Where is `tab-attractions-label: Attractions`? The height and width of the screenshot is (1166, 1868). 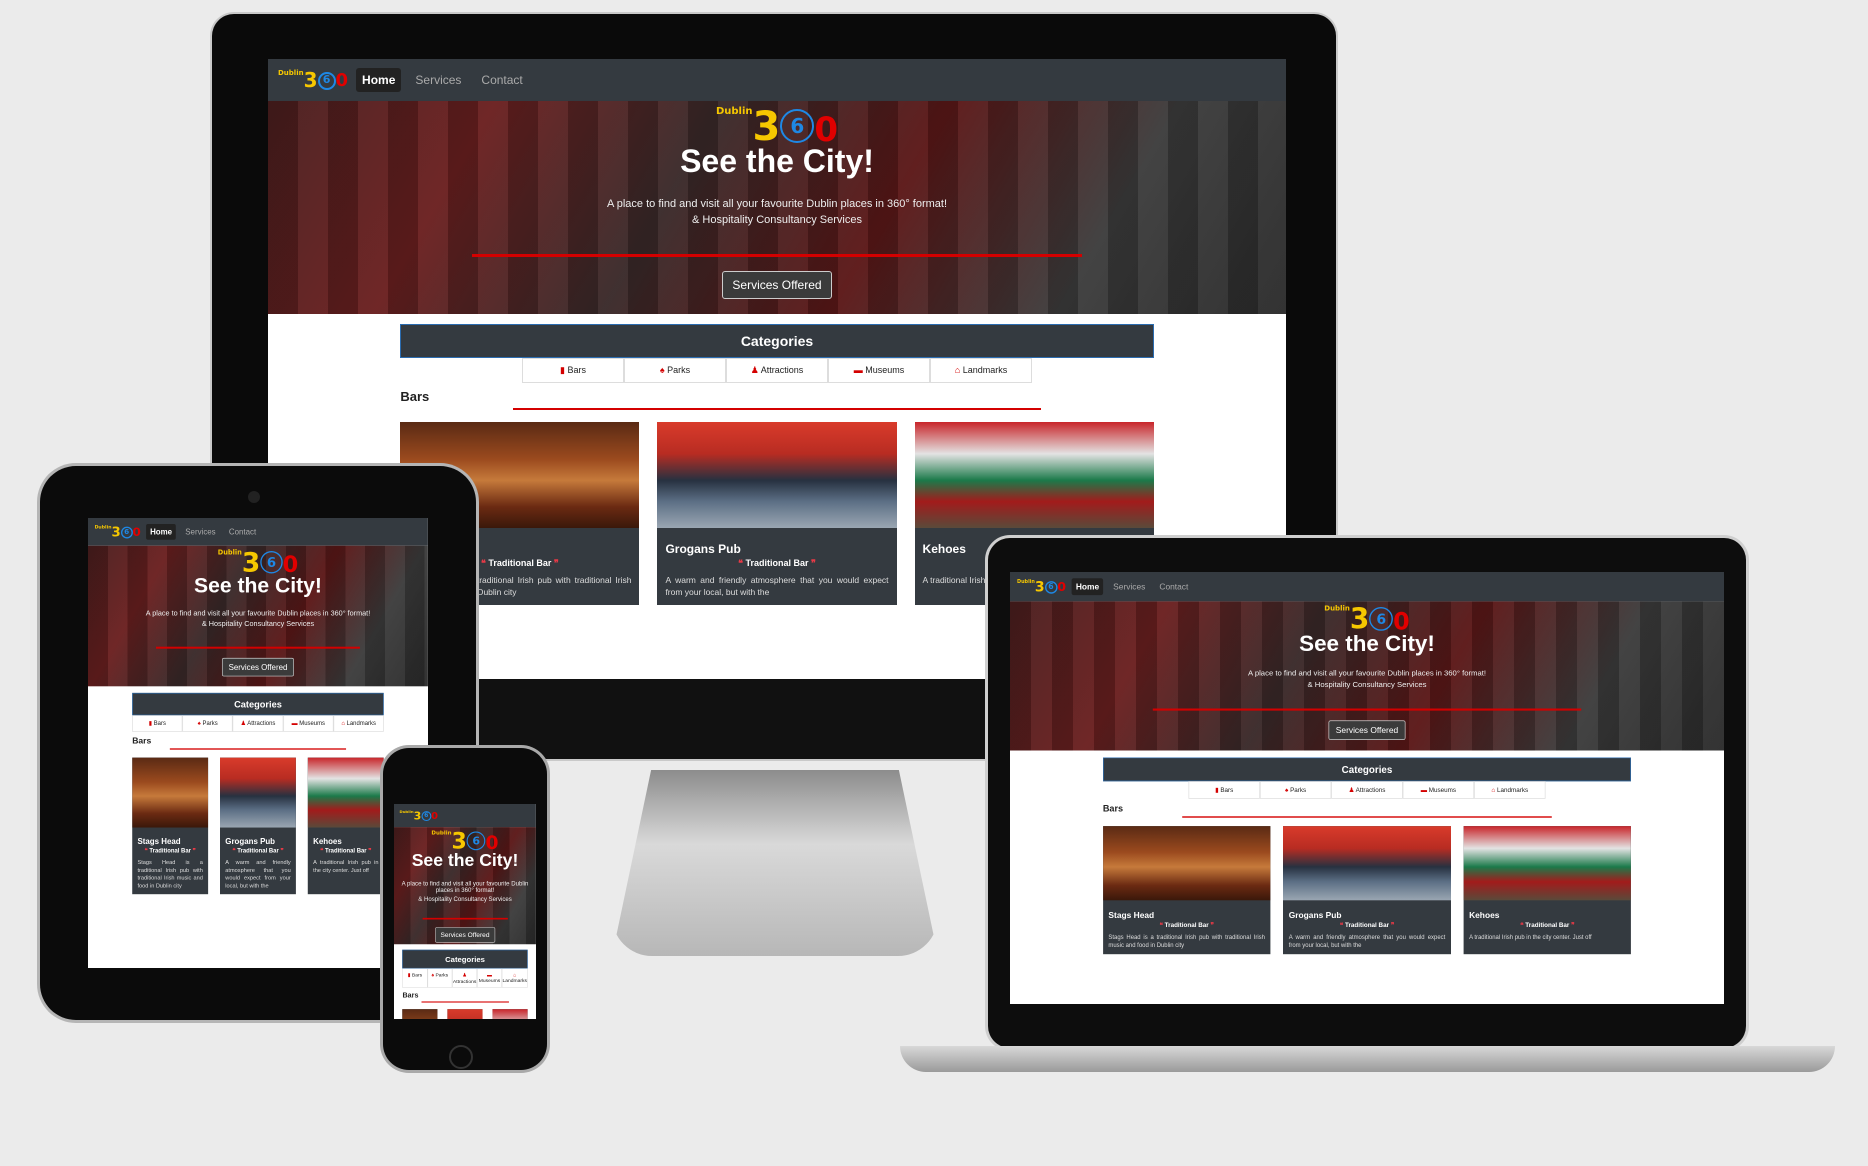 tab-attractions-label: Attractions is located at coordinates (782, 370).